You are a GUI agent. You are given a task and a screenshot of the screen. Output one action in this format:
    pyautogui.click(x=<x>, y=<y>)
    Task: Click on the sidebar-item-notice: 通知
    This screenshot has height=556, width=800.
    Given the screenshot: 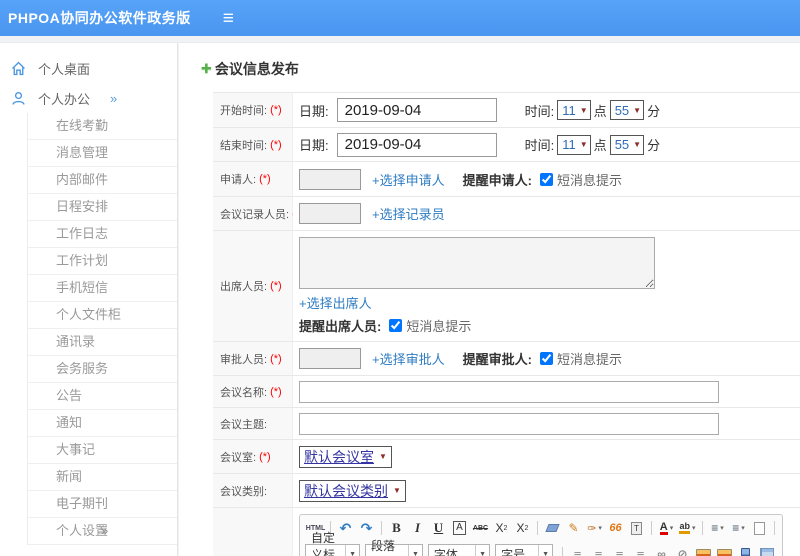 What is the action you would take?
    pyautogui.click(x=102, y=423)
    